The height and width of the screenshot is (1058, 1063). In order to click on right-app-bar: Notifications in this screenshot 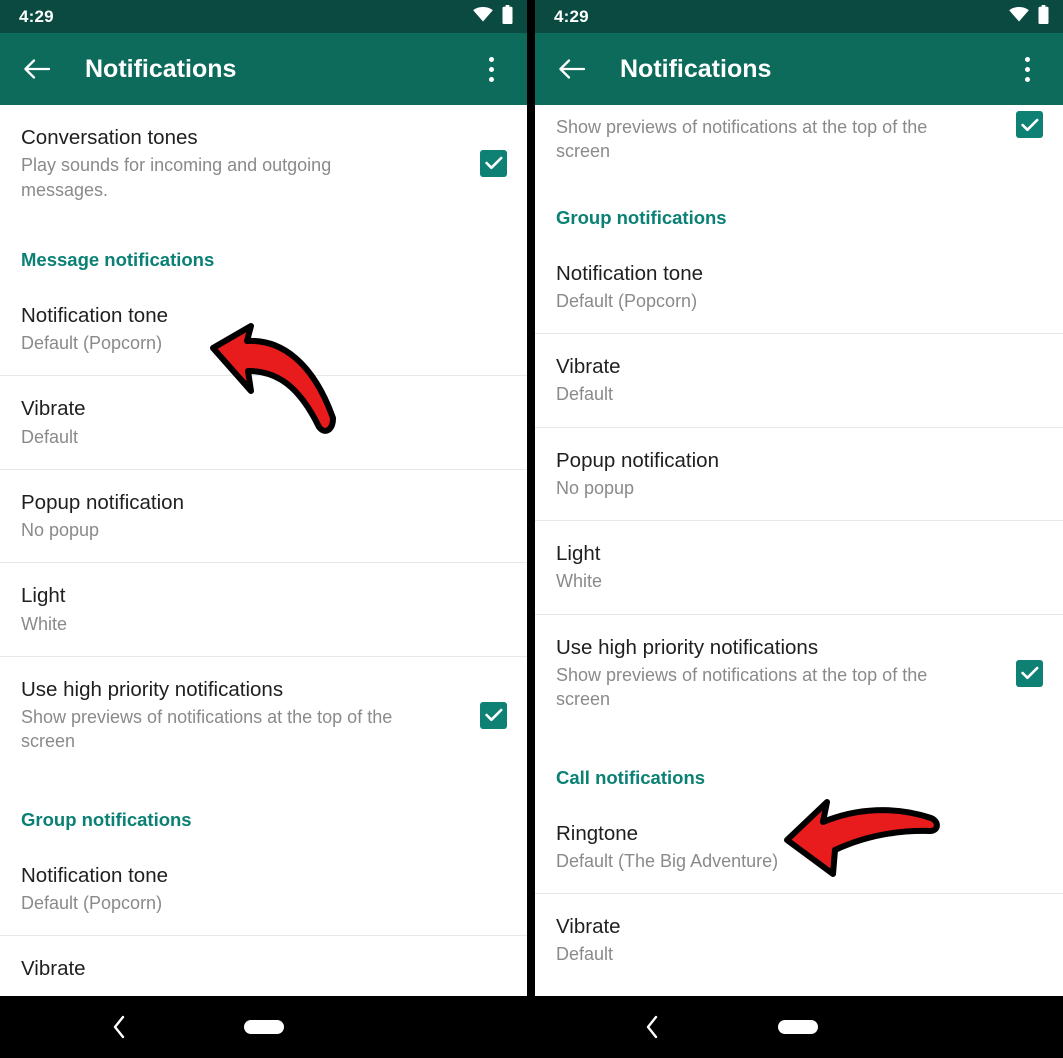, I will do `click(799, 69)`.